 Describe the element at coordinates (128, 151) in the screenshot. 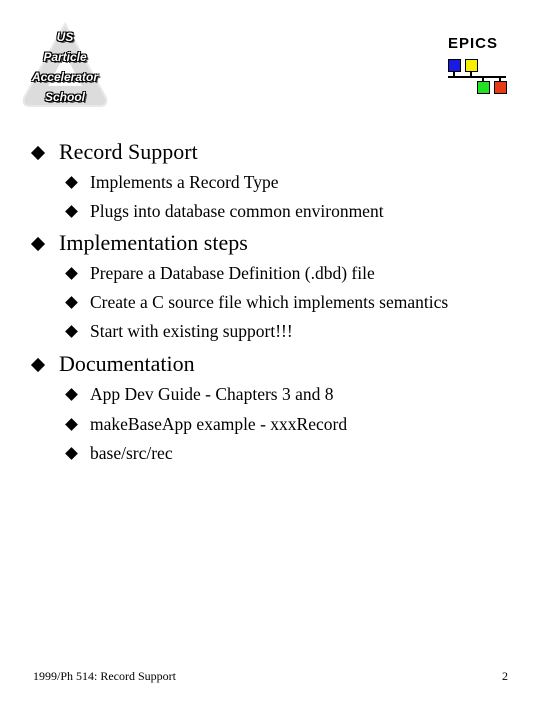

I see `bullet-level1: Record Support` at that location.